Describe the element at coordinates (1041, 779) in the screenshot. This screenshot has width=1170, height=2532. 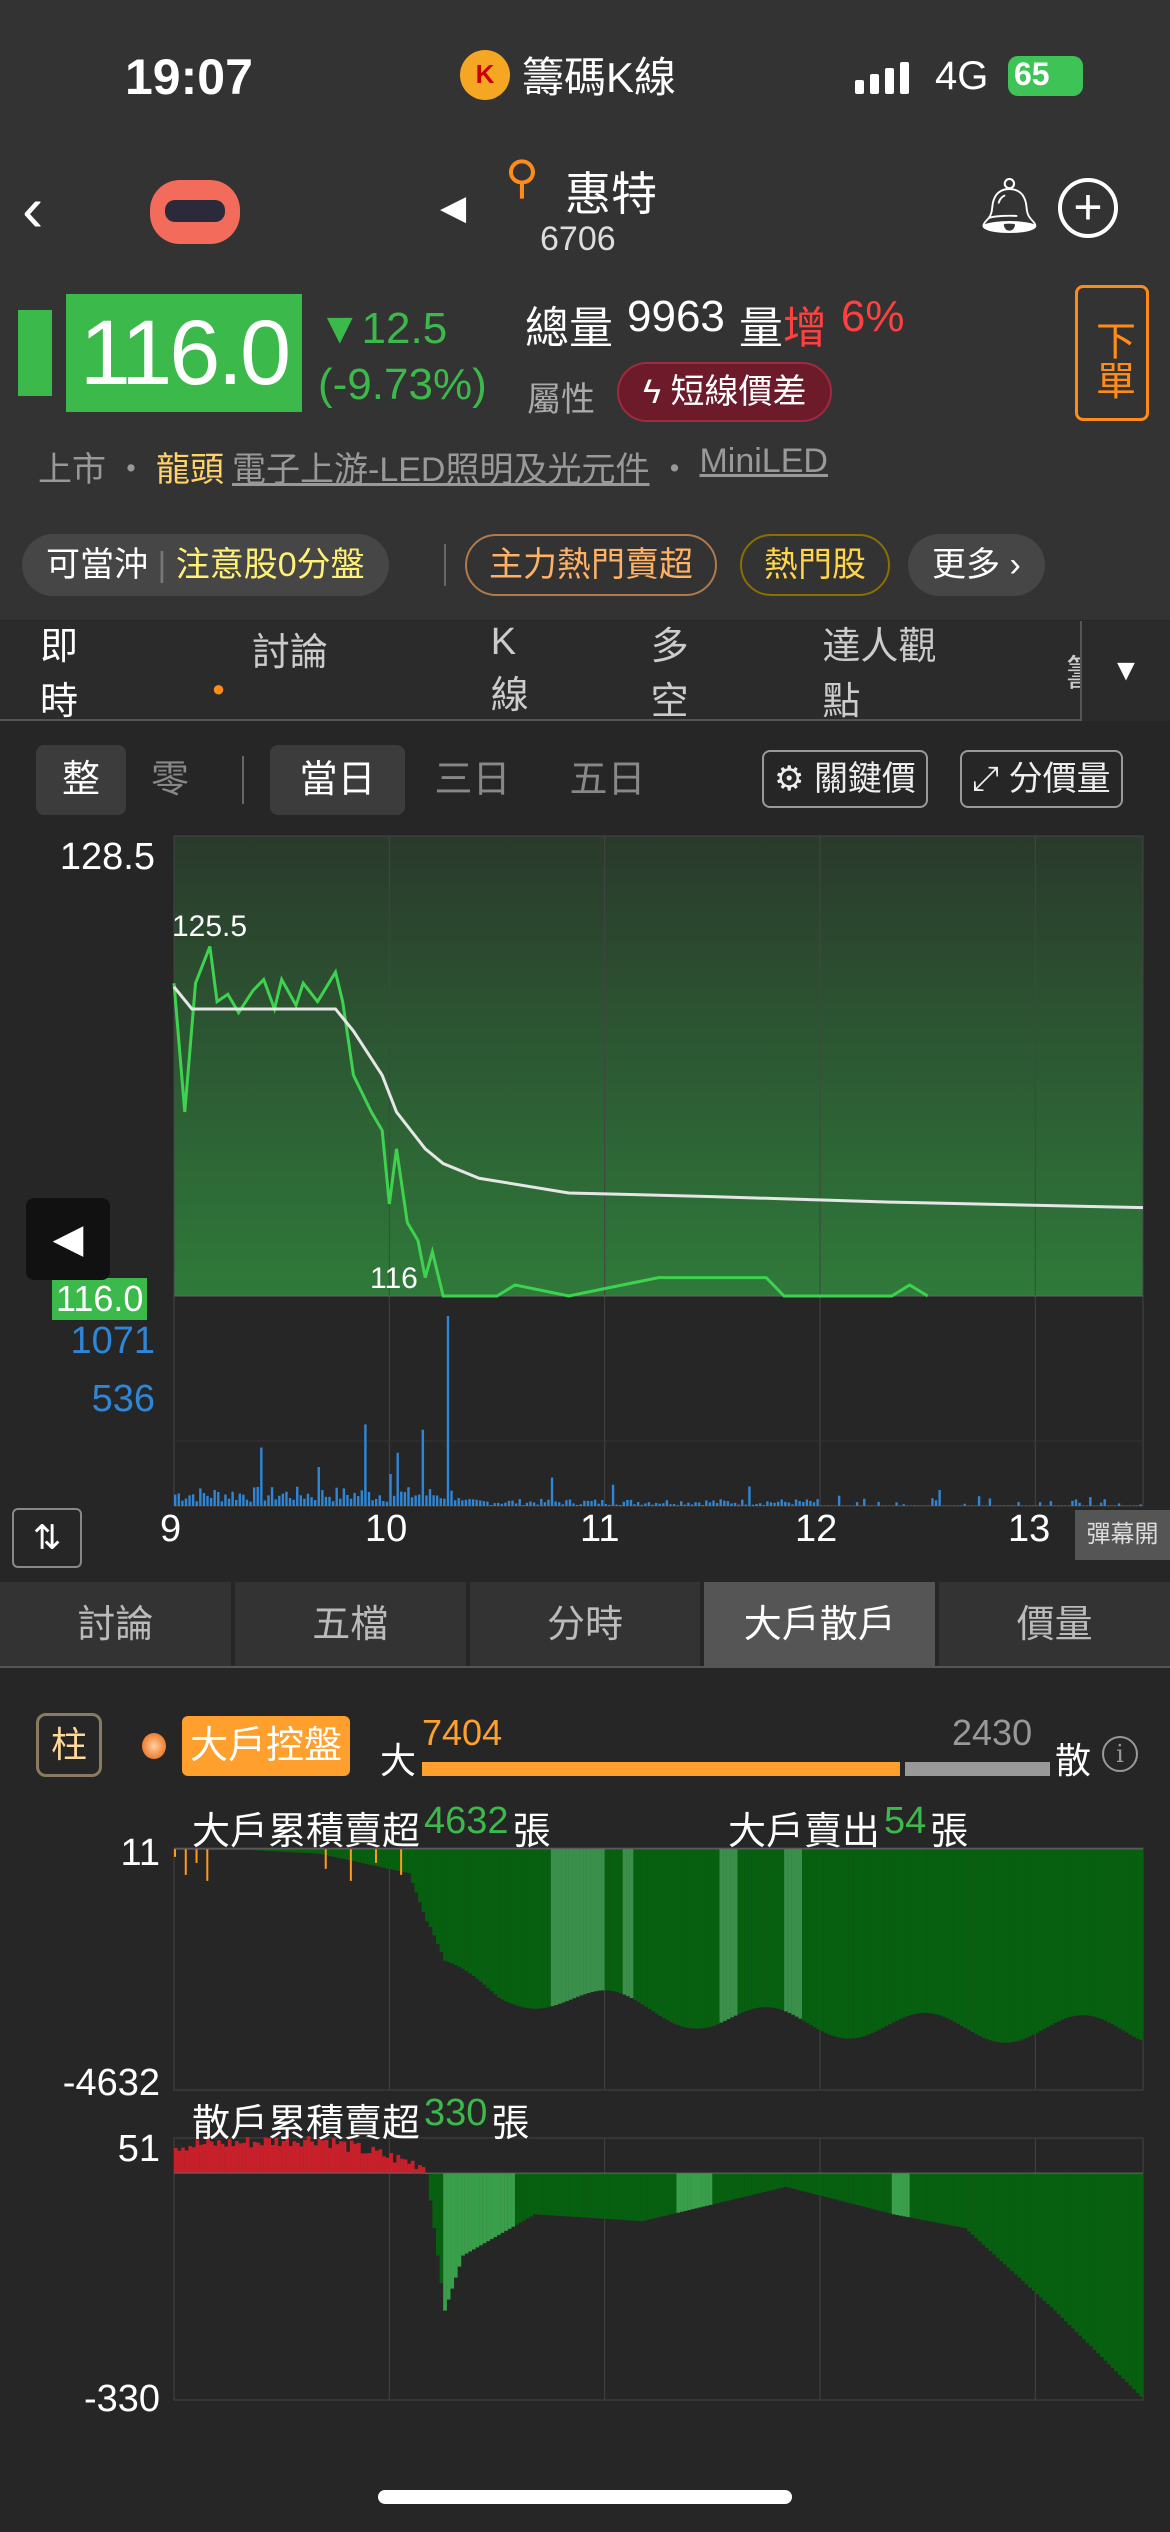
I see `vol-by-price-button: ⤢ 分價量` at that location.